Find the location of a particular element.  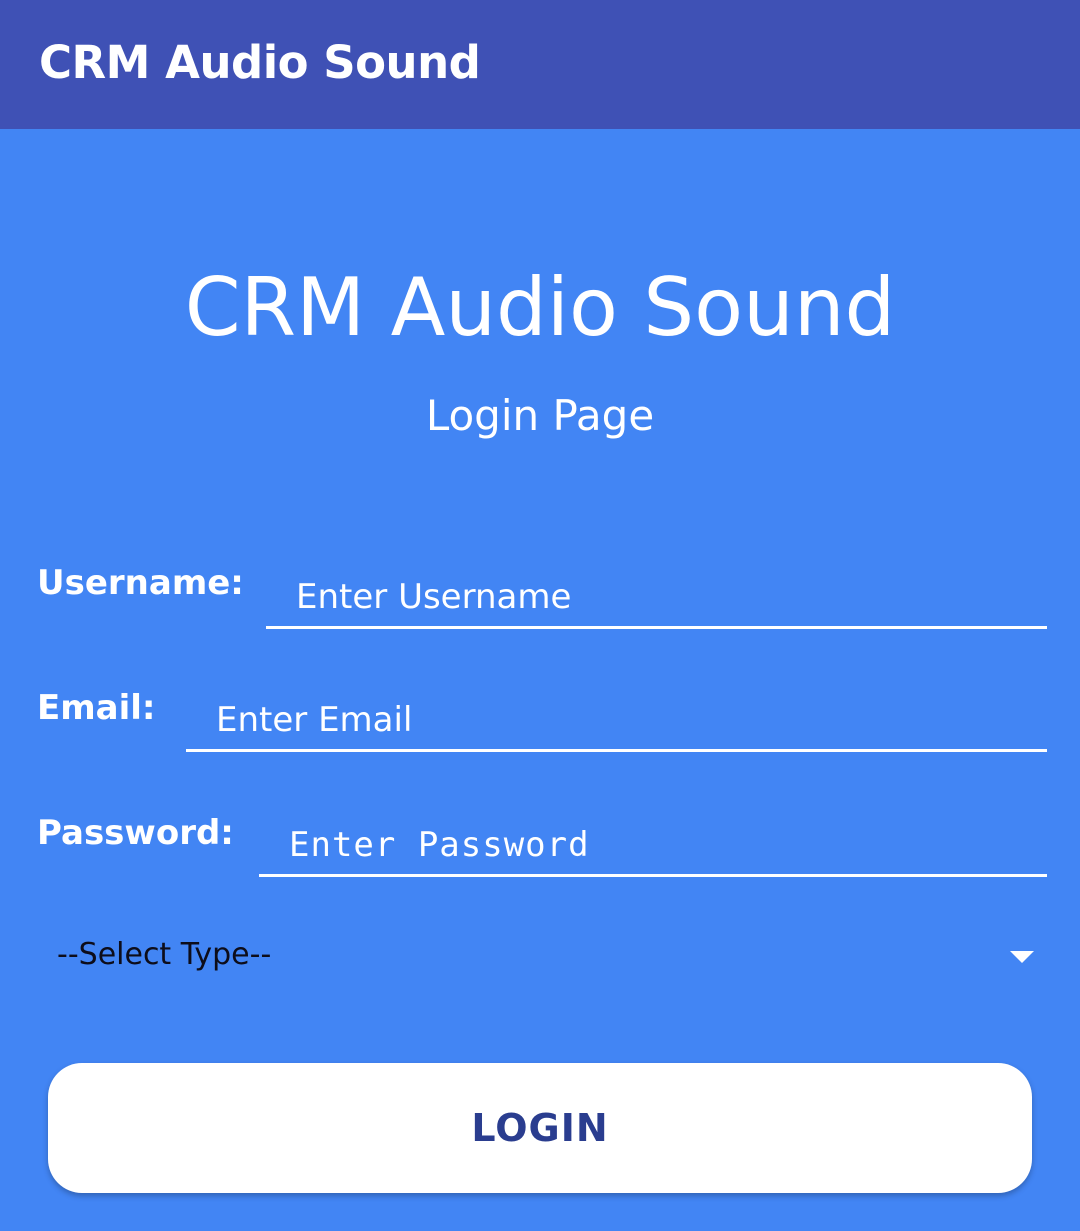

dropdown-caret-icon is located at coordinates (1022, 957).